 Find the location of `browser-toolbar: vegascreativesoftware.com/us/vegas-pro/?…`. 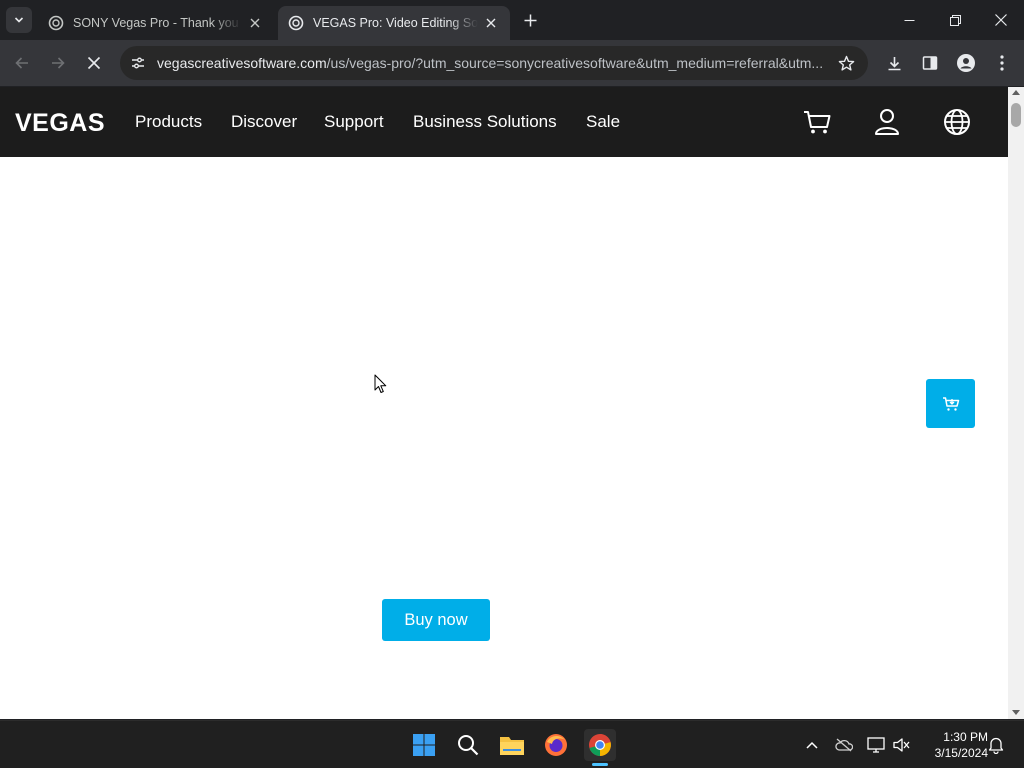

browser-toolbar: vegascreativesoftware.com/us/vegas-pro/?… is located at coordinates (512, 63).